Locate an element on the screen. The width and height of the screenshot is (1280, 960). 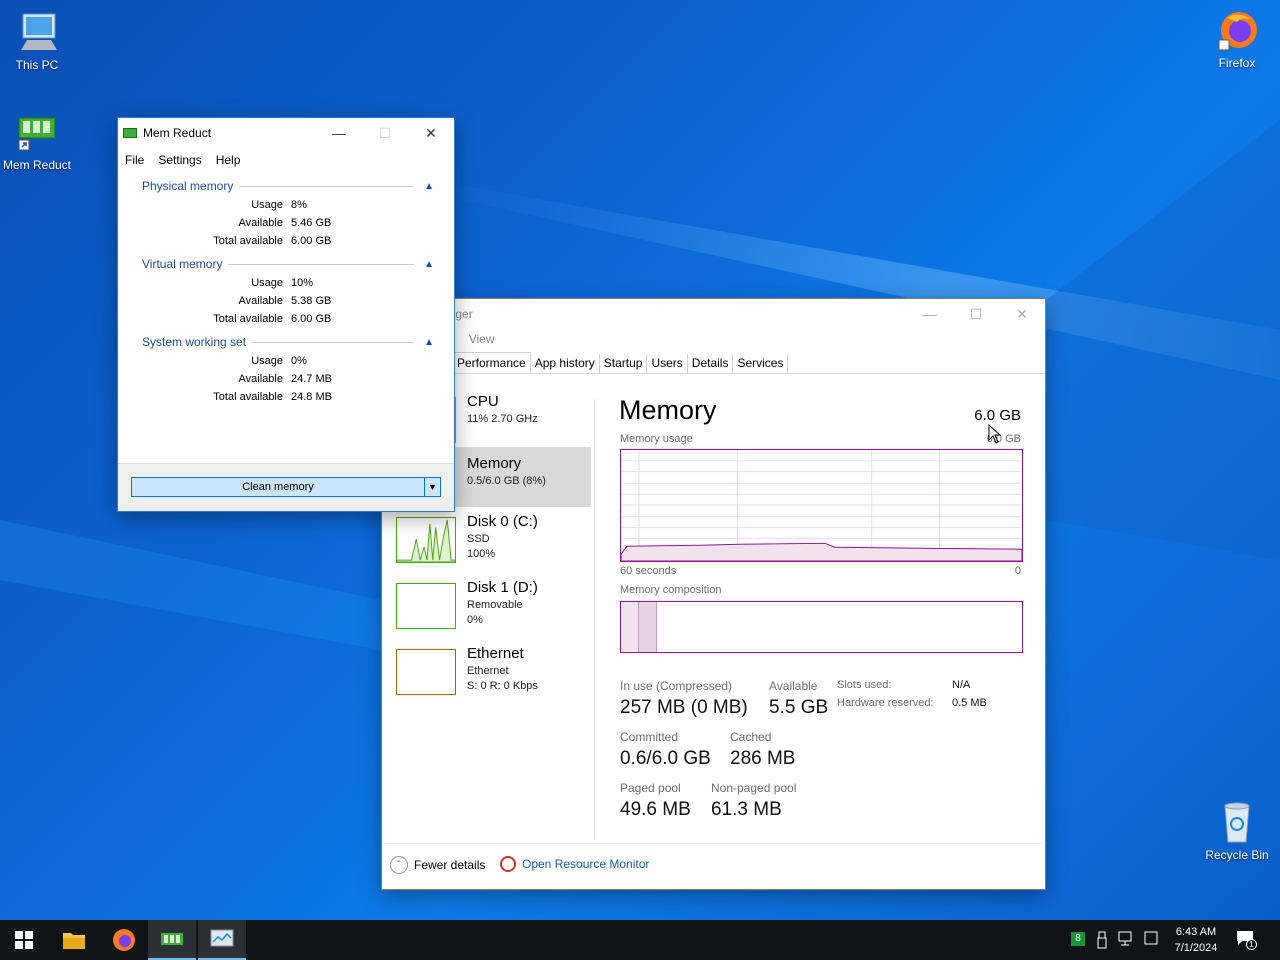
slots-used-value: N/A is located at coordinates (961, 685).